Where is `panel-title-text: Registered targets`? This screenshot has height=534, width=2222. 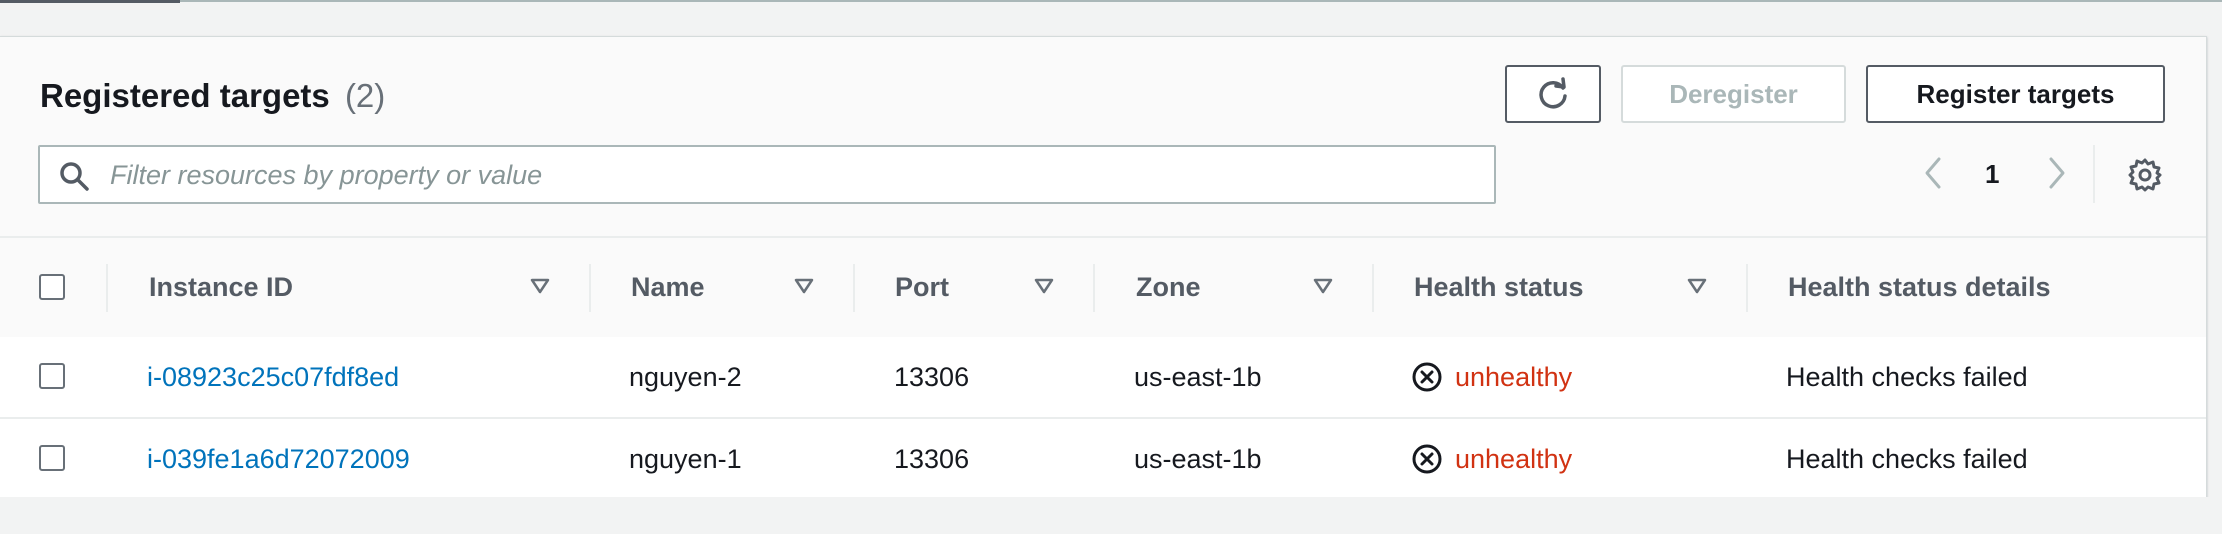
panel-title-text: Registered targets is located at coordinates (185, 95).